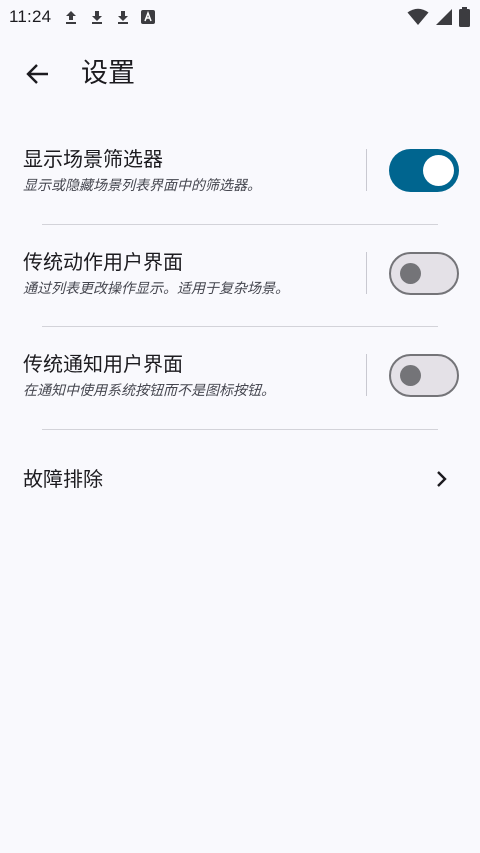  I want to click on legacy-action-ui-switch, so click(424, 273).